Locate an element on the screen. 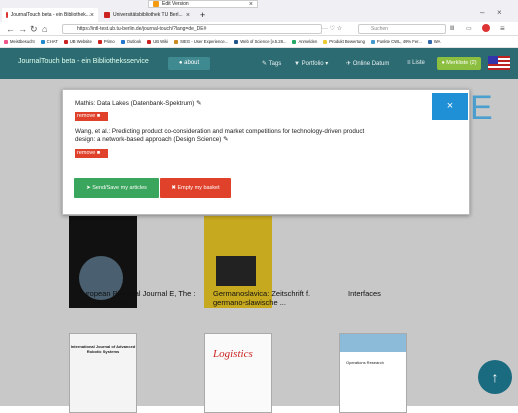  about-button: ● about is located at coordinates (189, 63).